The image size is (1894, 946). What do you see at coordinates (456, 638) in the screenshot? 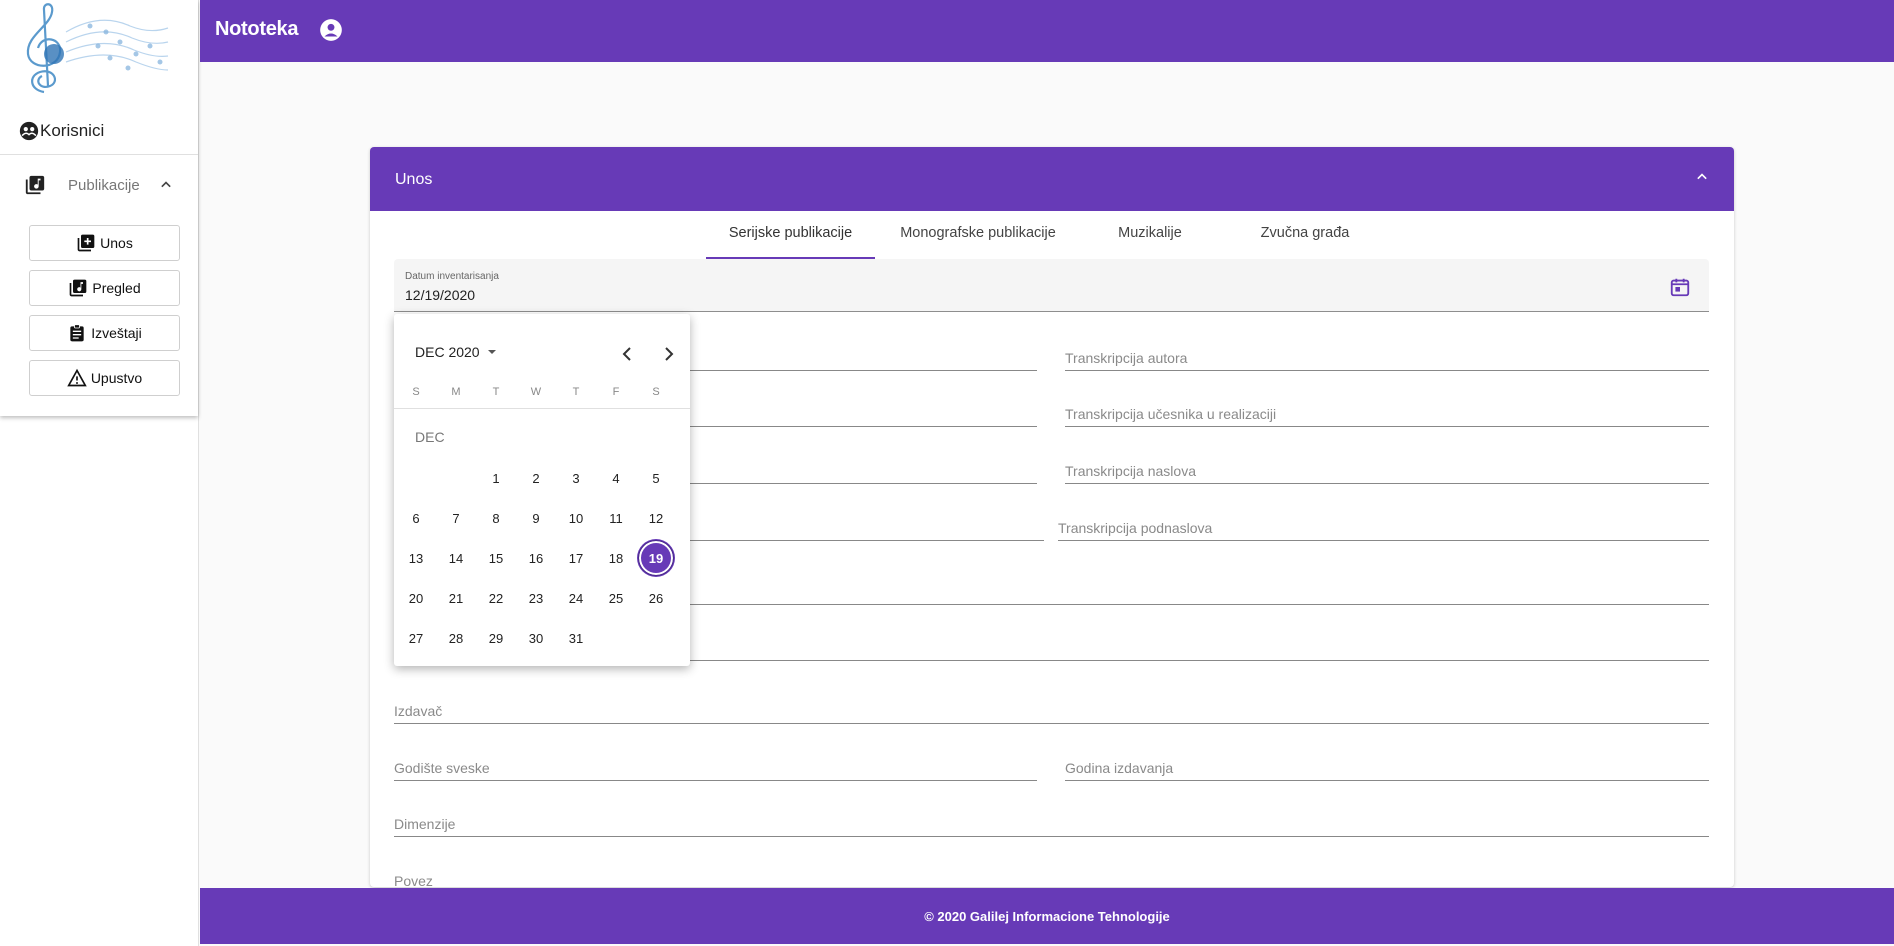
I see `calendar-day: 28` at bounding box center [456, 638].